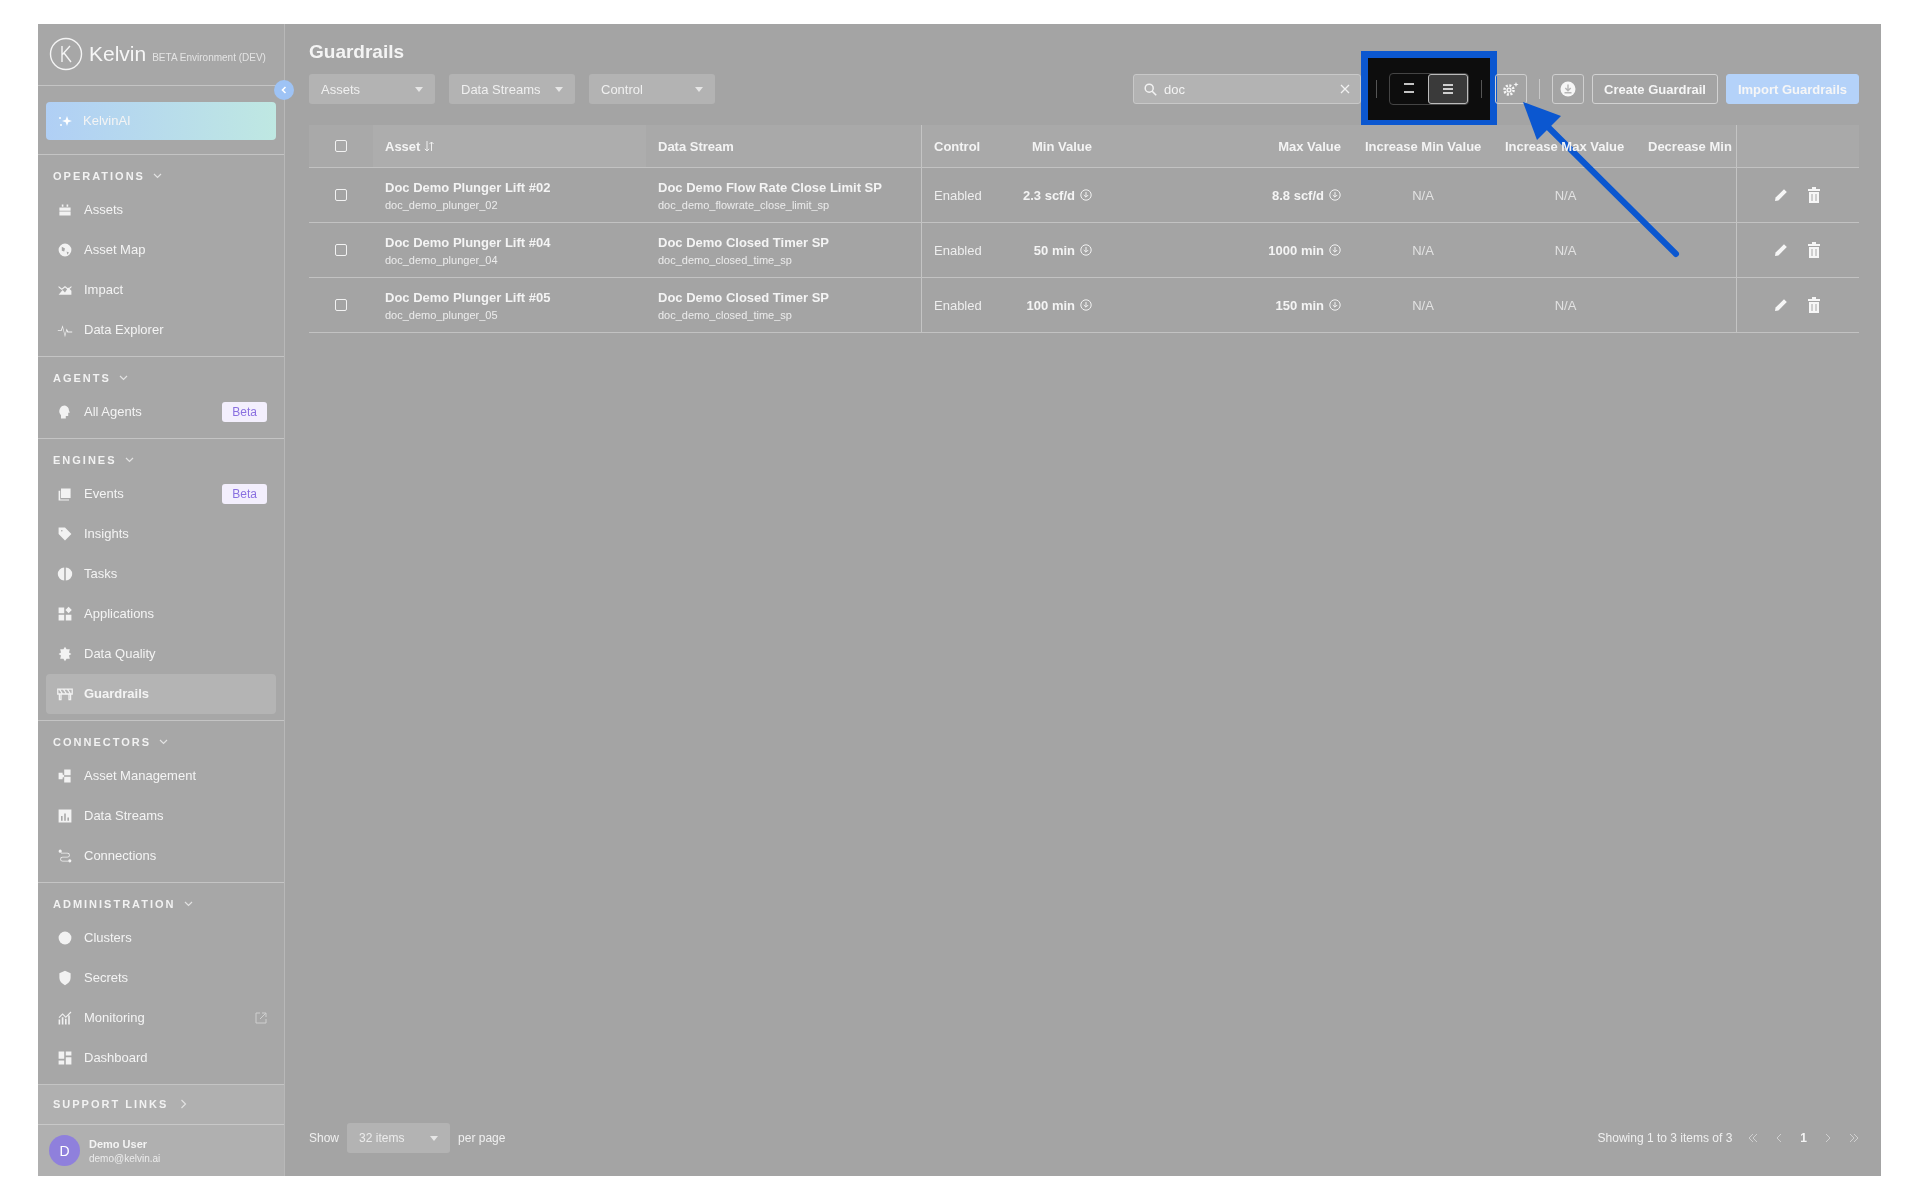 This screenshot has width=1920, height=1200. Describe the element at coordinates (429, 146) in the screenshot. I see `sort-icon` at that location.